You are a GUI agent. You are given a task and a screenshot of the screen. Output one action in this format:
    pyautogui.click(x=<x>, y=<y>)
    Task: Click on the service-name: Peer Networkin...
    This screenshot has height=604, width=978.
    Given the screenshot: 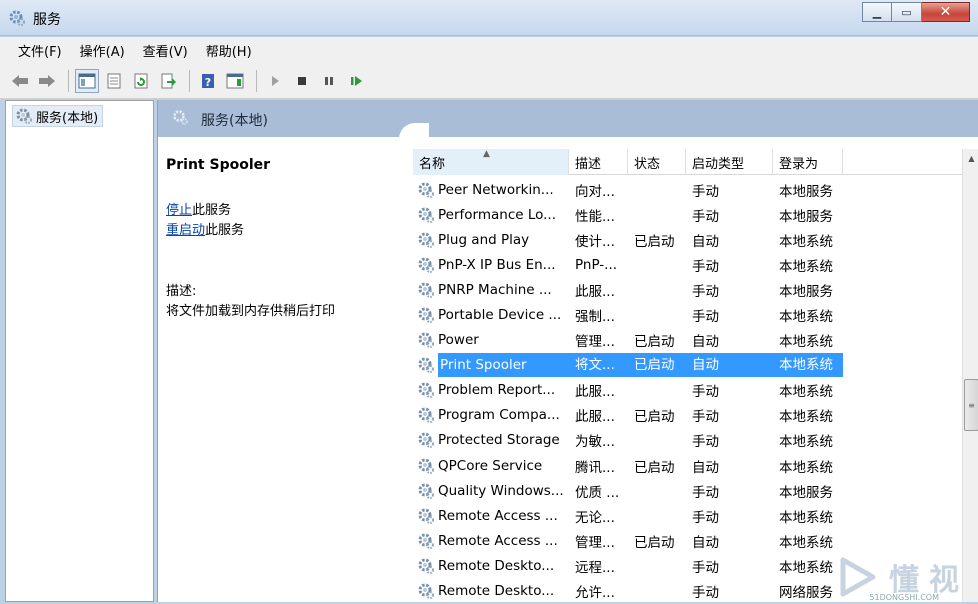 What is the action you would take?
    pyautogui.click(x=496, y=189)
    